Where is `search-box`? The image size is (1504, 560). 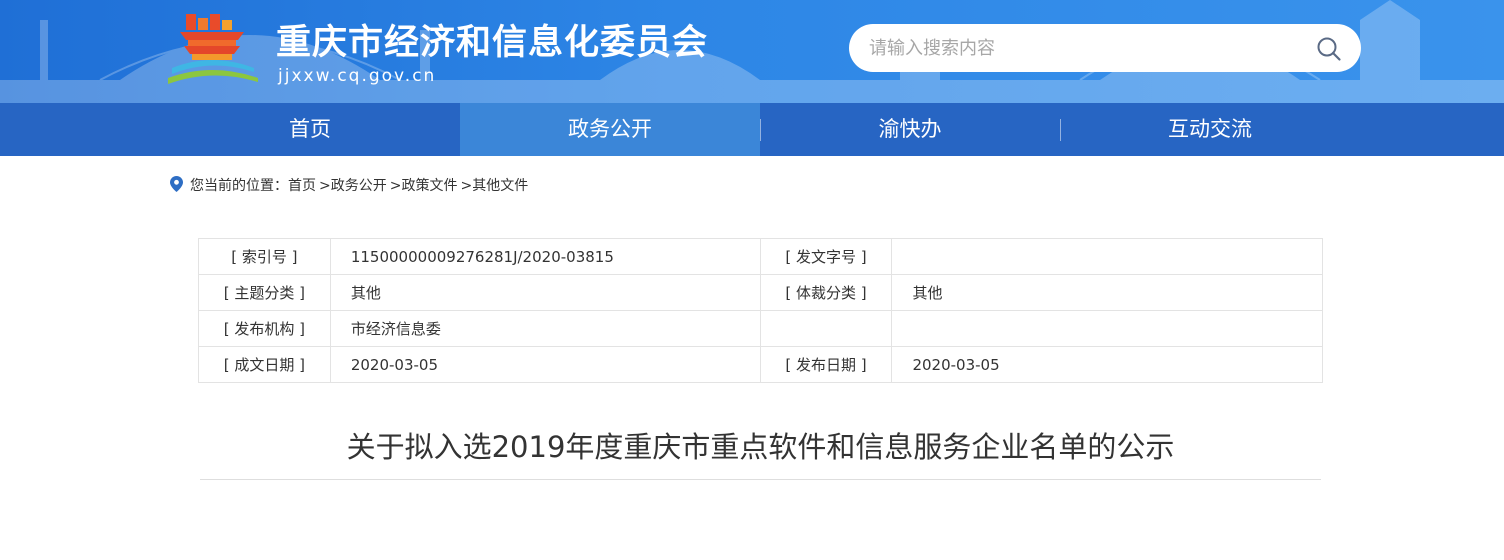 search-box is located at coordinates (1105, 48).